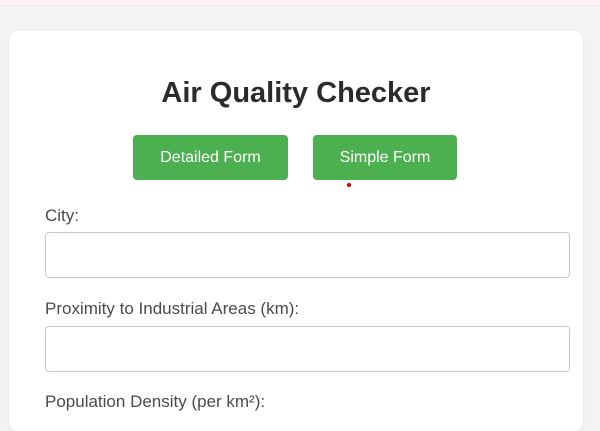  I want to click on page-title: Air Quality Checker, so click(296, 93).